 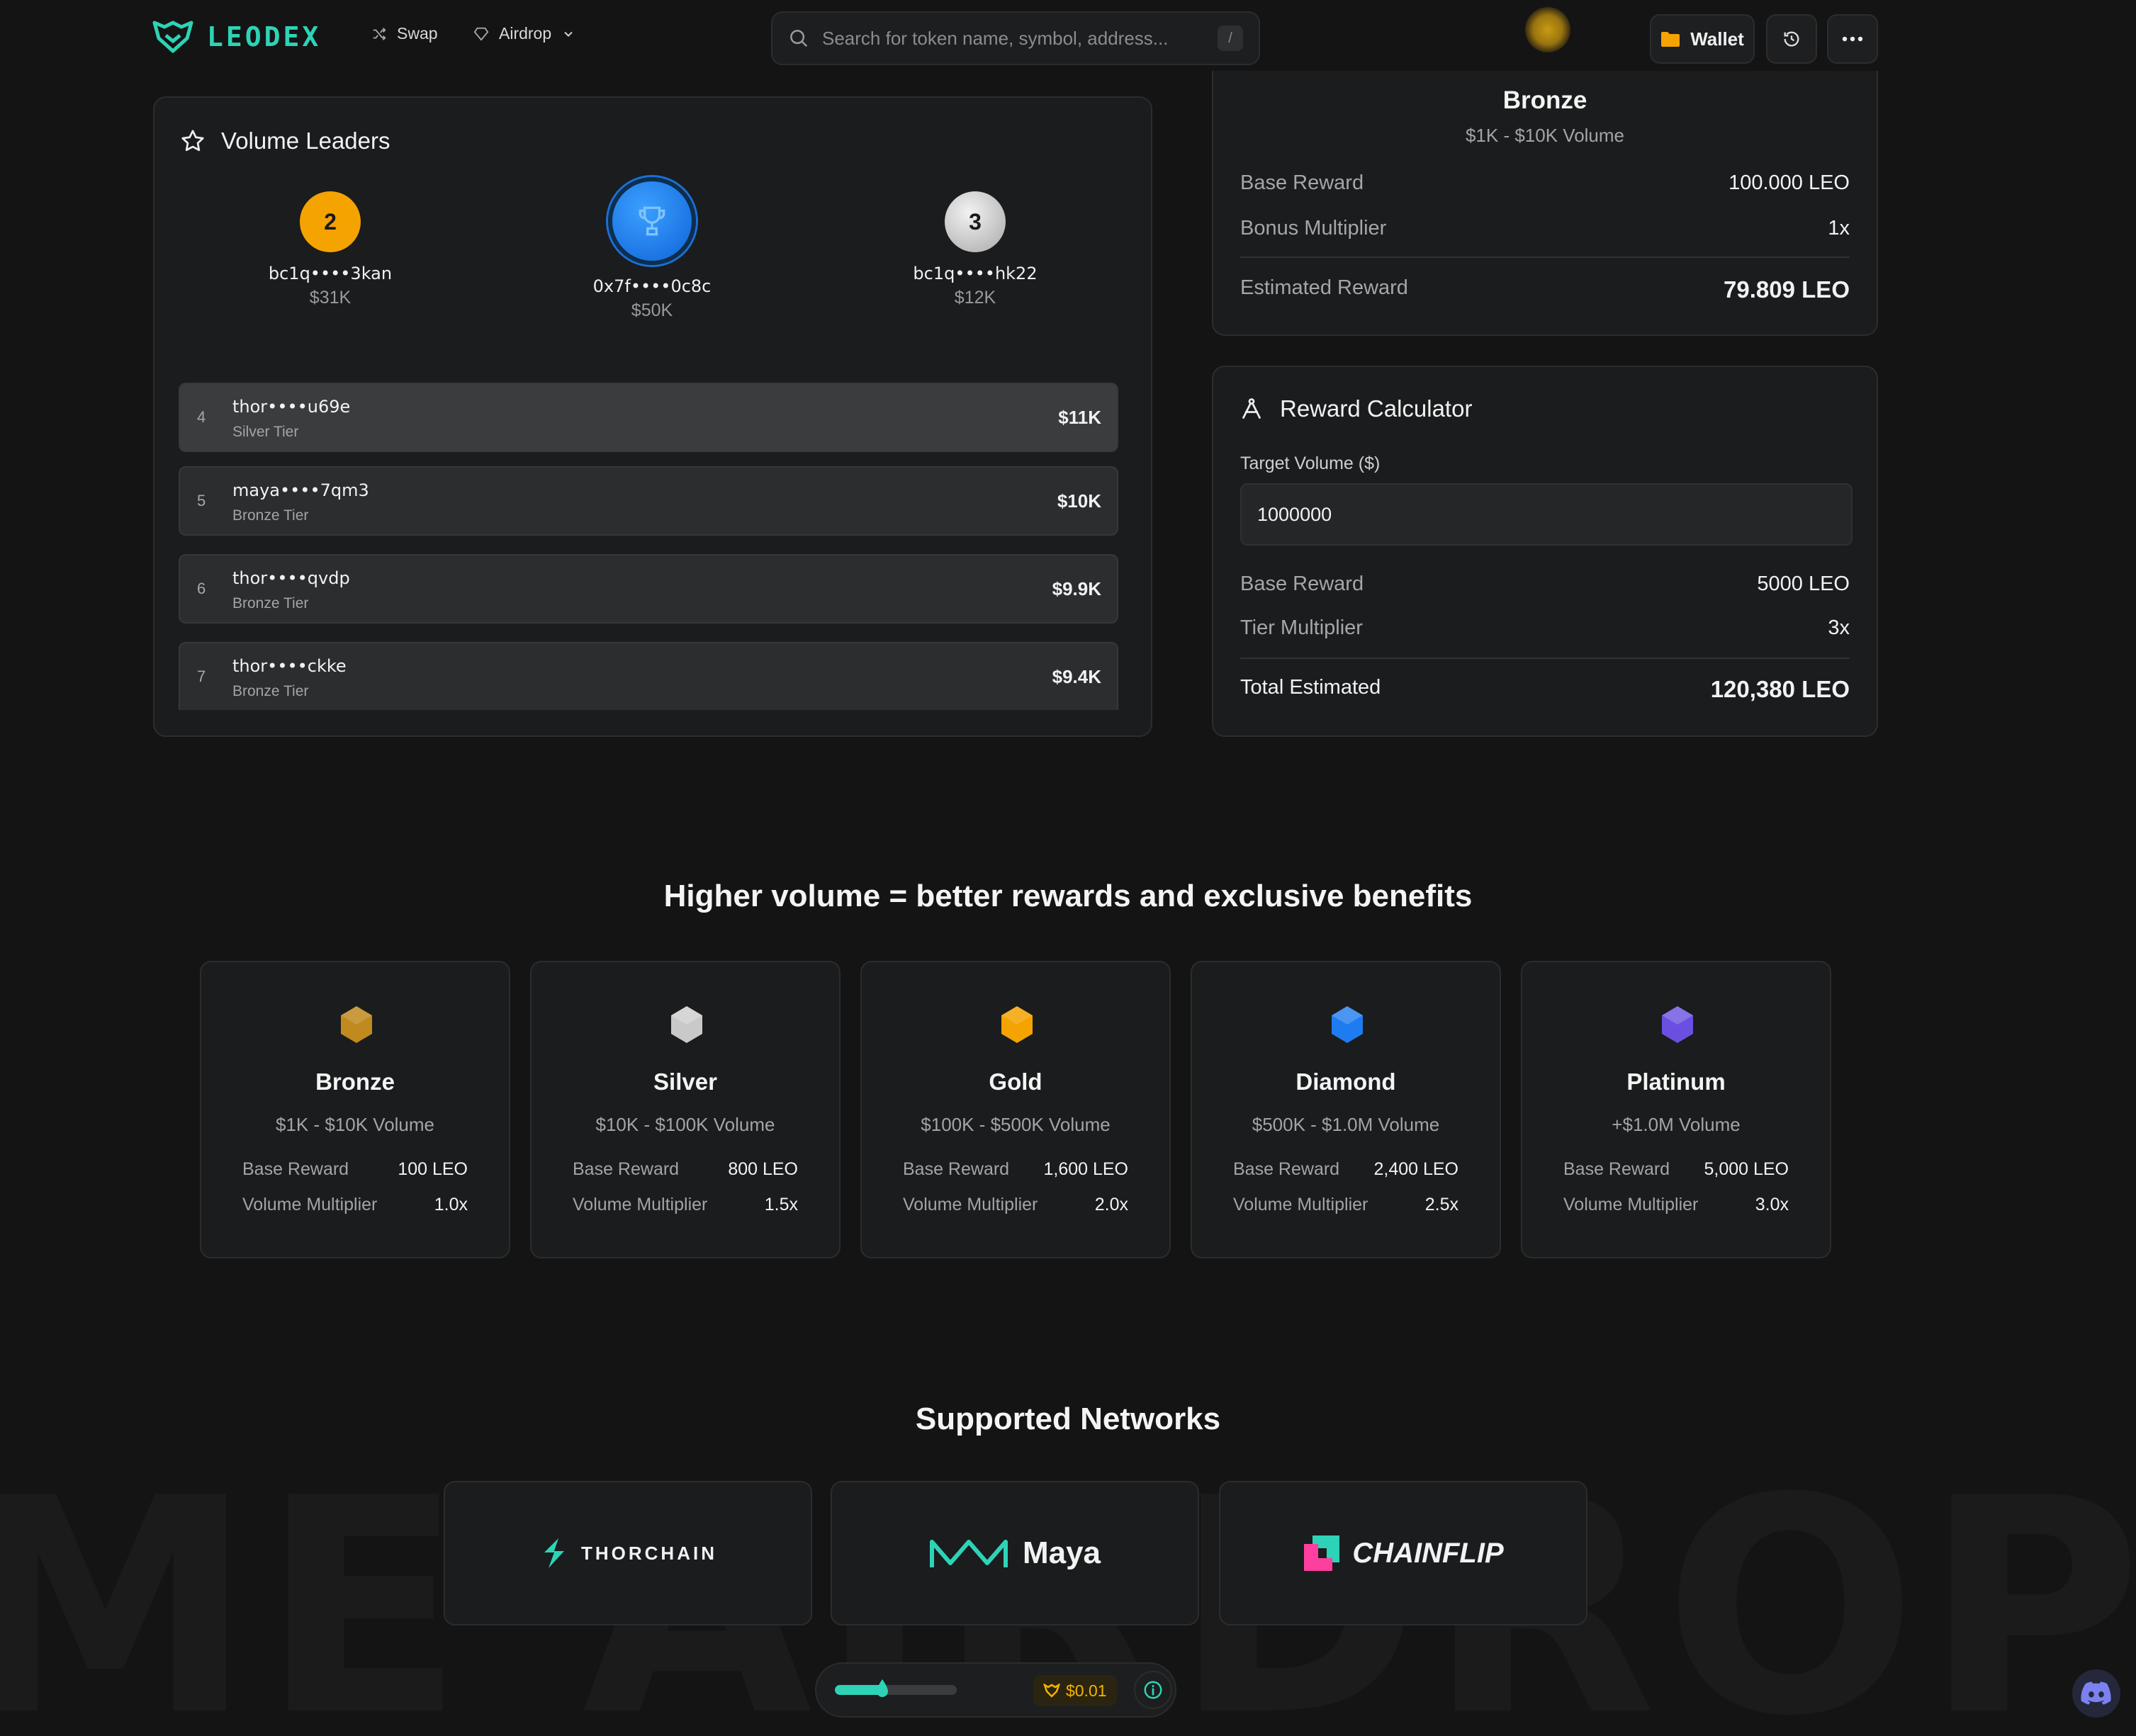 I want to click on discord-icon, so click(x=2096, y=1693).